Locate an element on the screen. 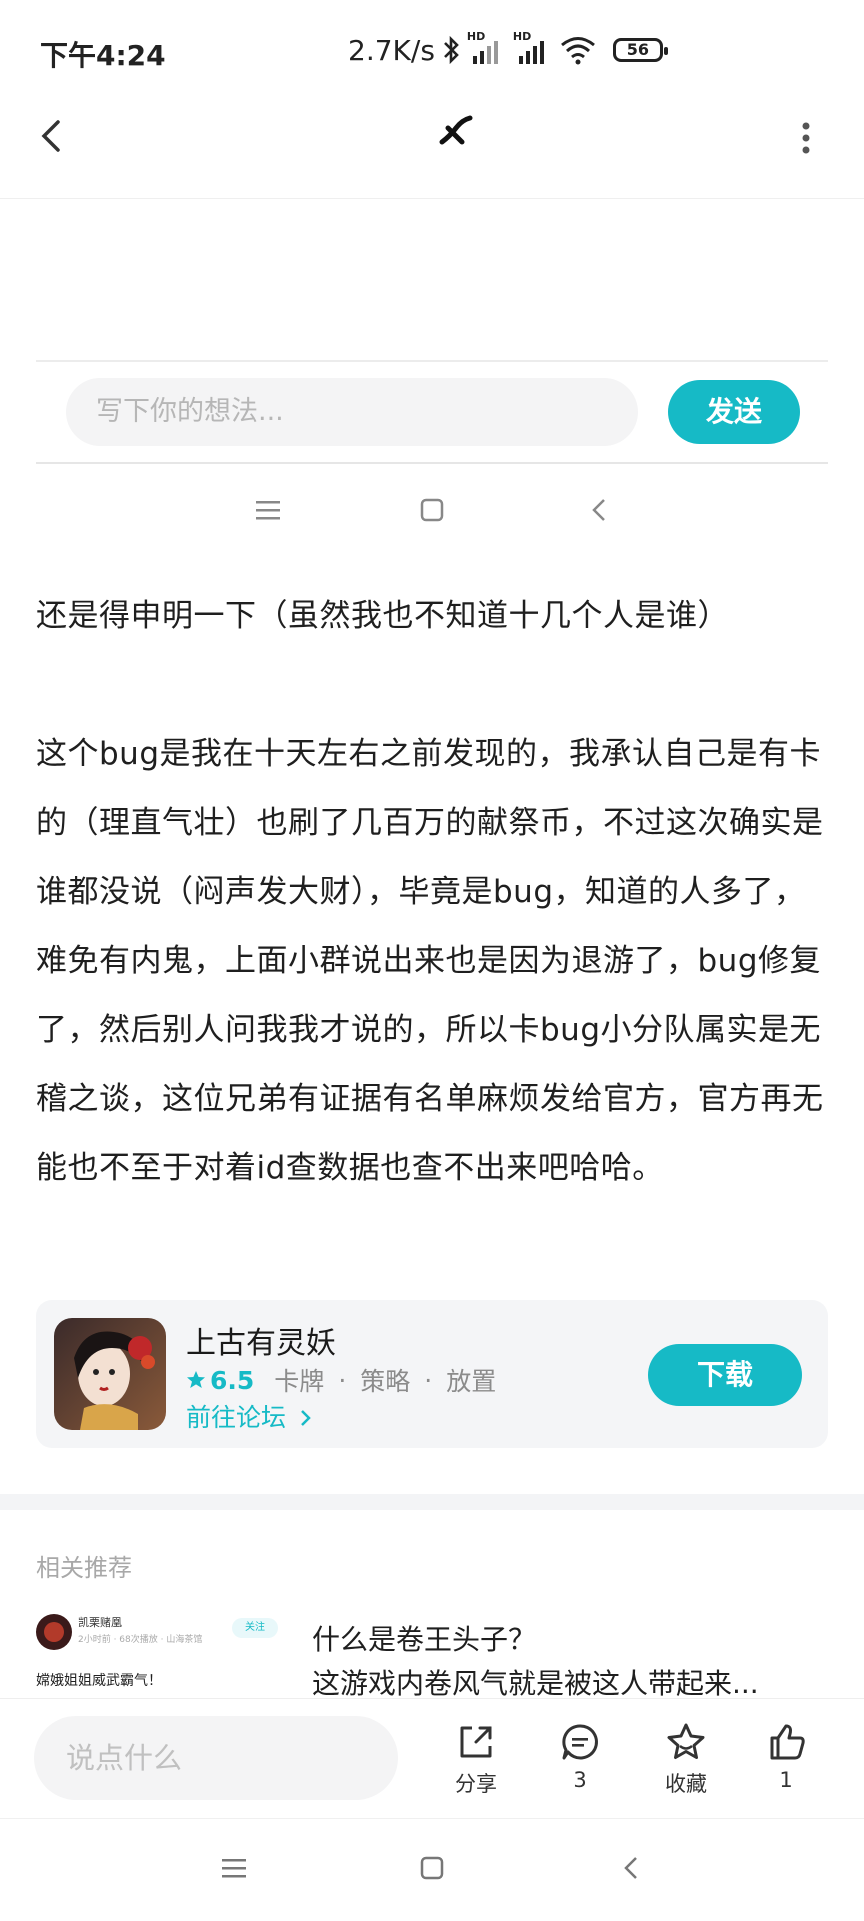 Image resolution: width=864 pixels, height=1921 pixels. more-vertical-icon is located at coordinates (806, 138).